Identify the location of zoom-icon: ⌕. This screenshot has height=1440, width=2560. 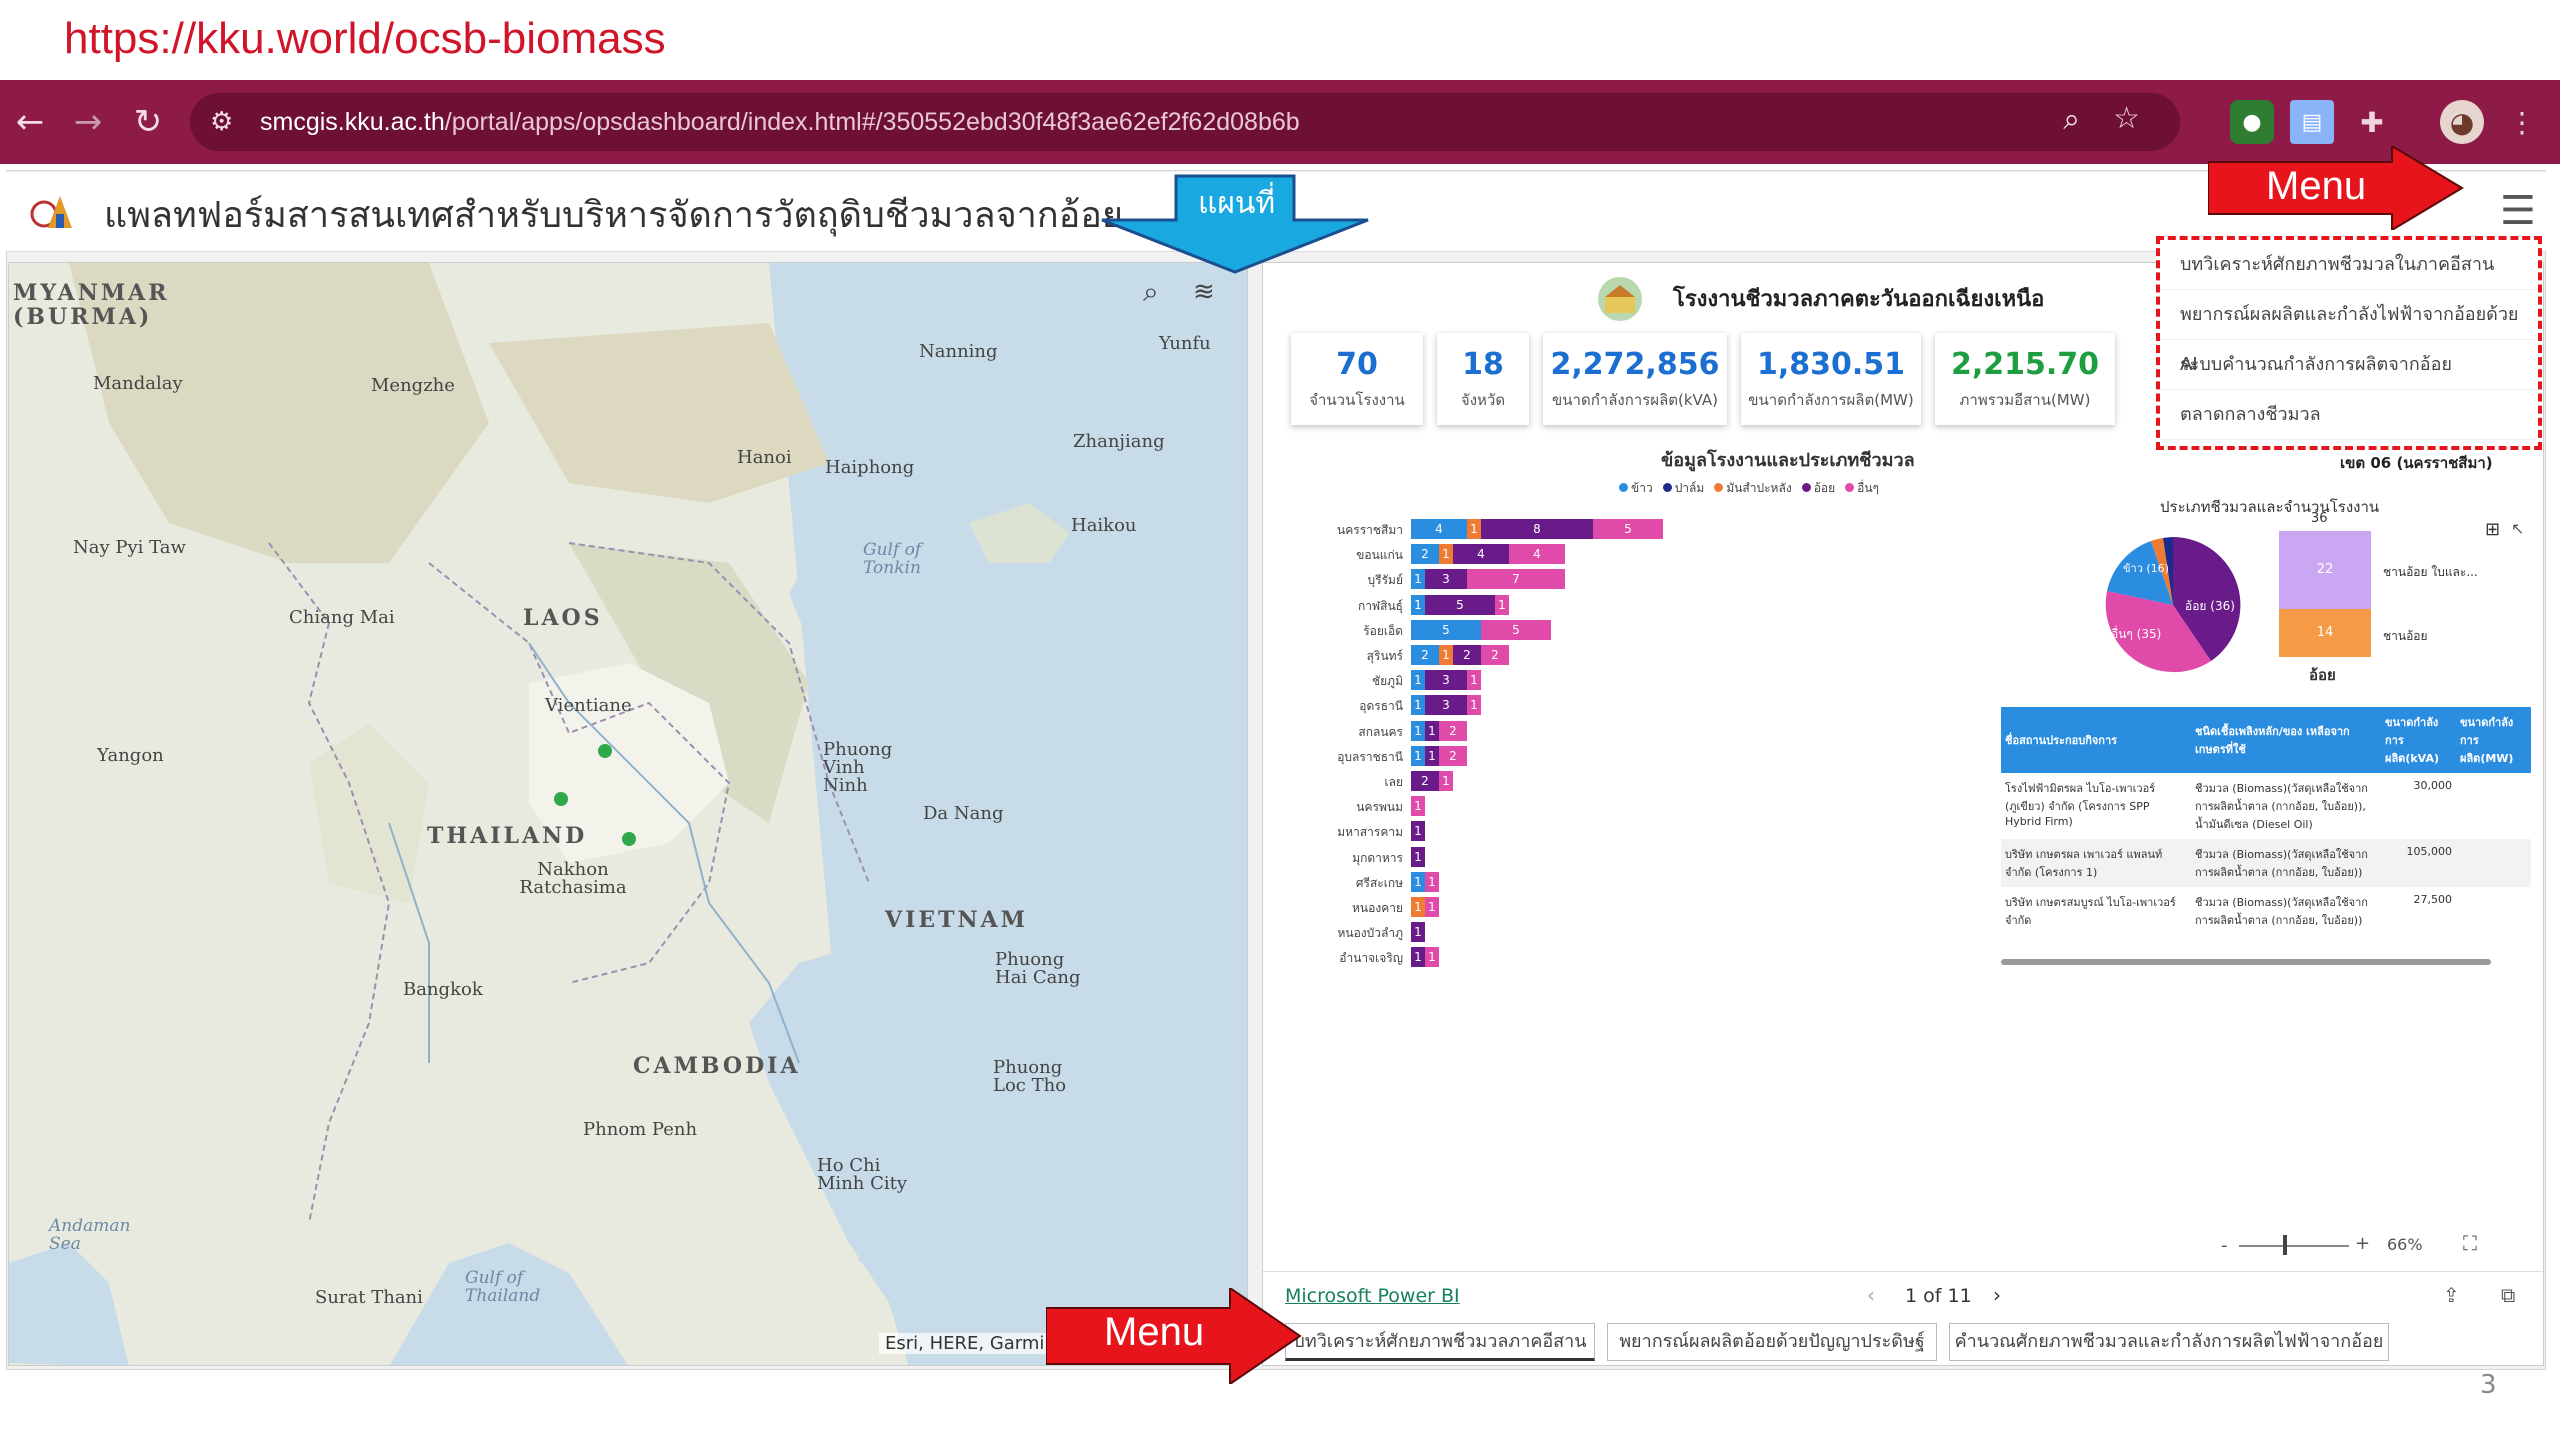
(2071, 120).